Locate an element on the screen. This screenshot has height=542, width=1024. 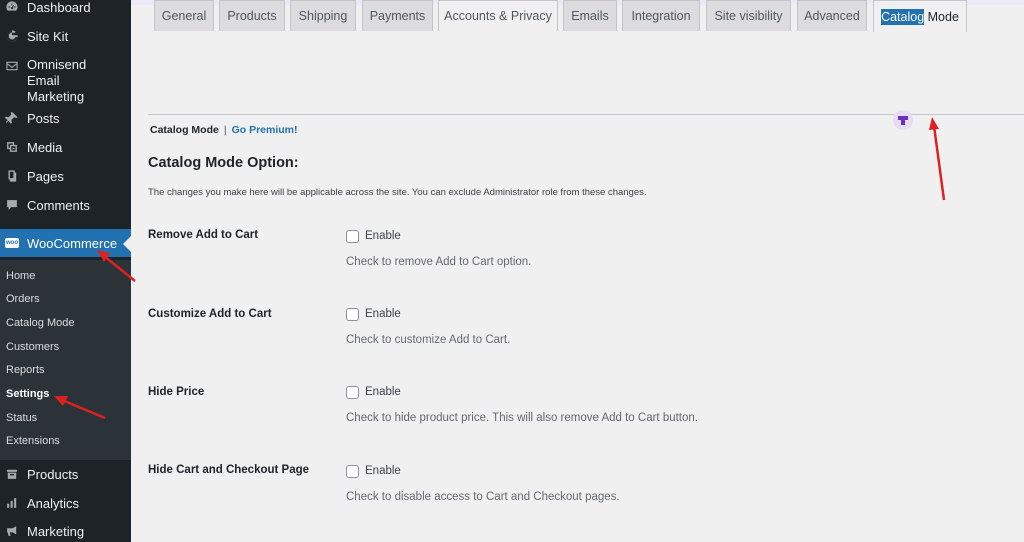
tab-advanced: Advanced is located at coordinates (832, 15).